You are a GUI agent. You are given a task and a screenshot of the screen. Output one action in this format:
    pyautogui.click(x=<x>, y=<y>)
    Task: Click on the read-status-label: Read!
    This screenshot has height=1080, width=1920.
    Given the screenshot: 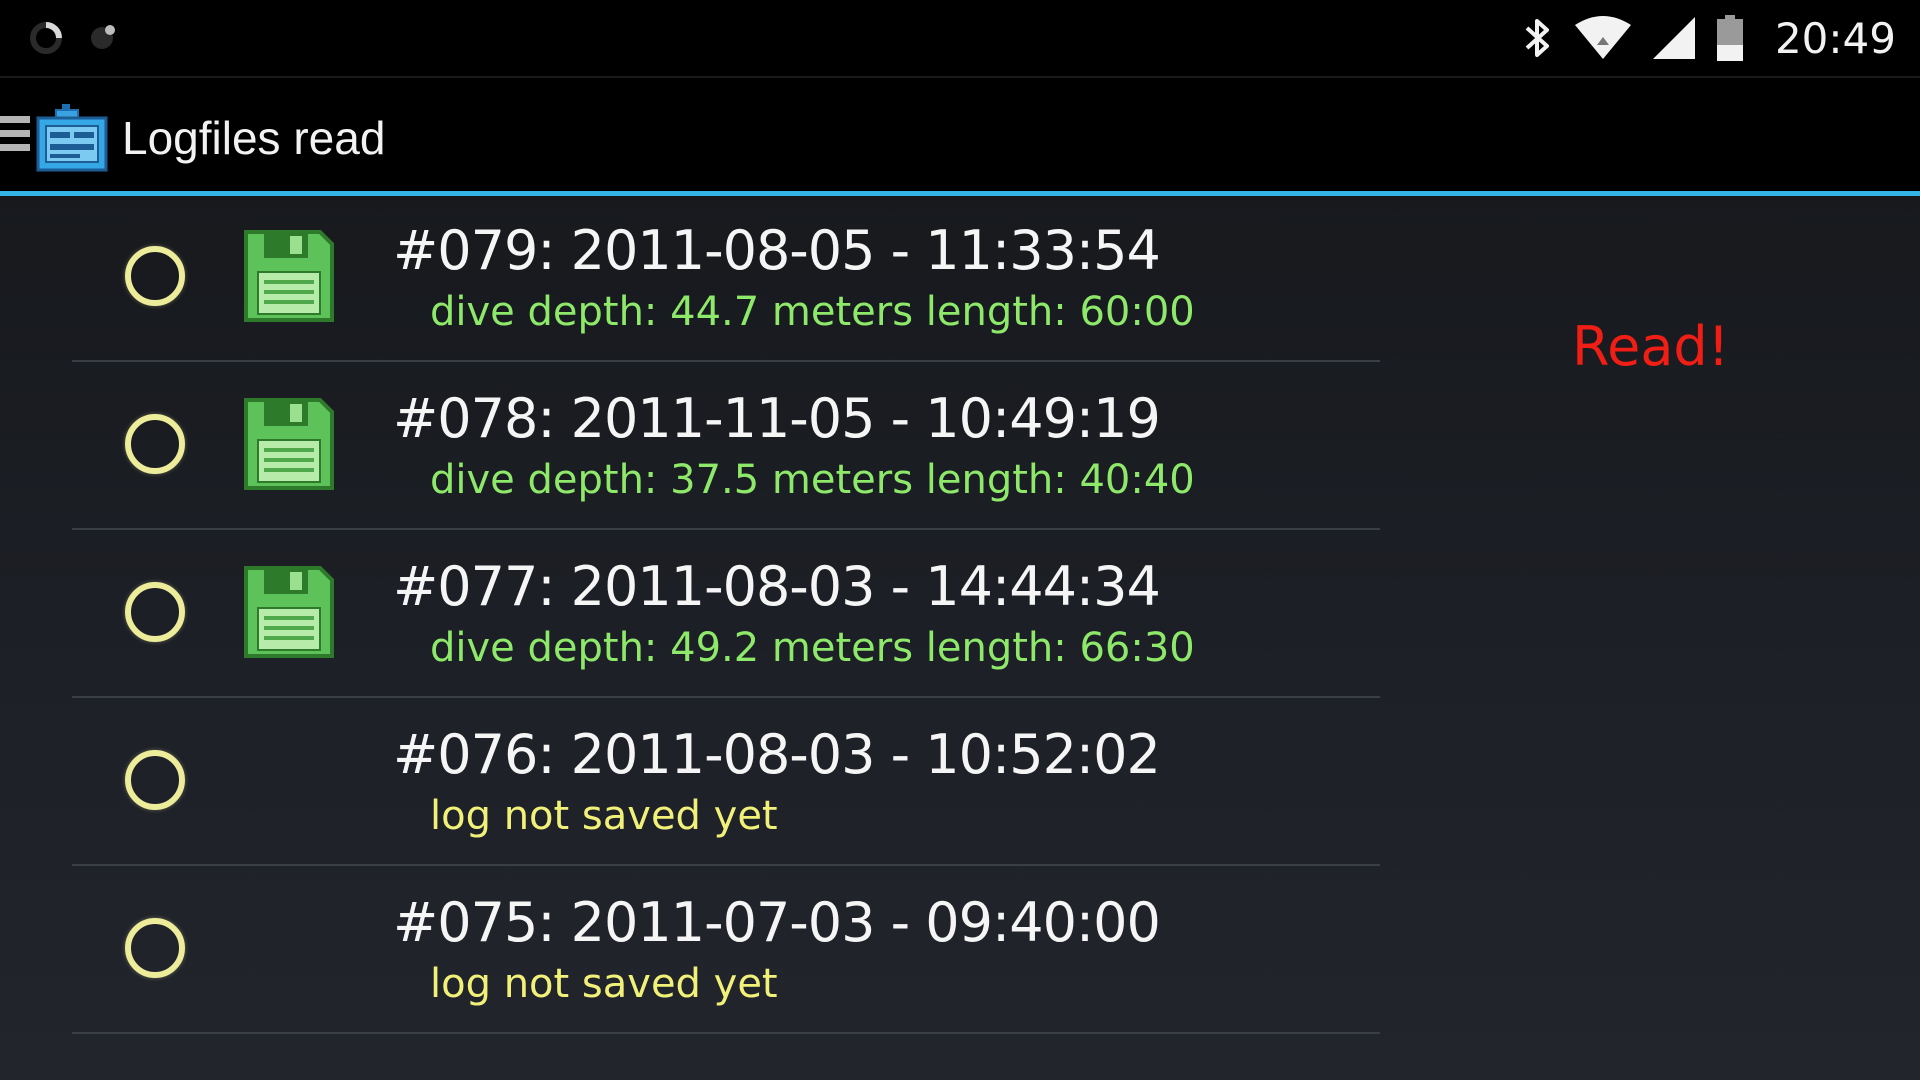 What is the action you would take?
    pyautogui.click(x=1651, y=346)
    